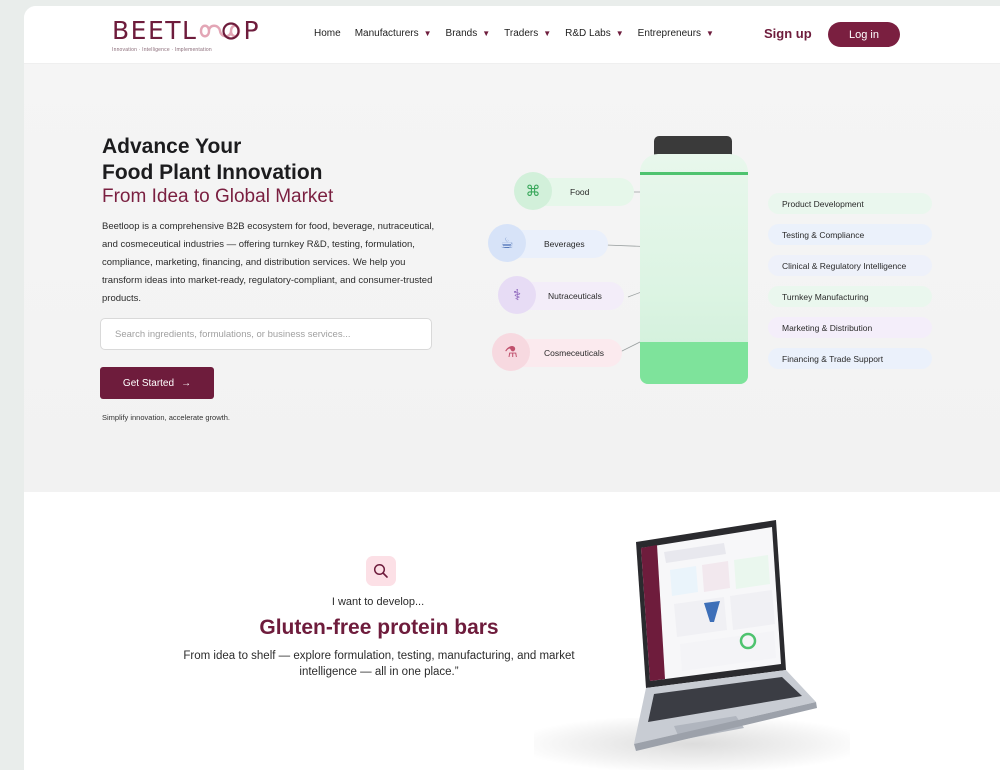  Describe the element at coordinates (381, 571) in the screenshot. I see `search-icon` at that location.